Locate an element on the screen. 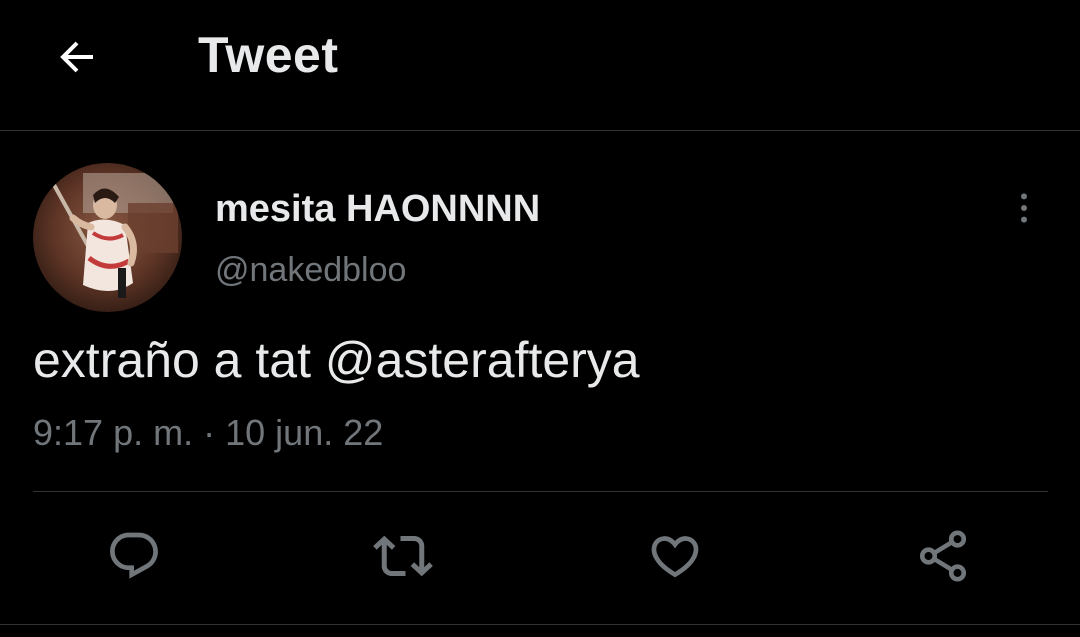 Image resolution: width=1080 pixels, height=637 pixels. author-display-name: mesita HAONNNN is located at coordinates (377, 209).